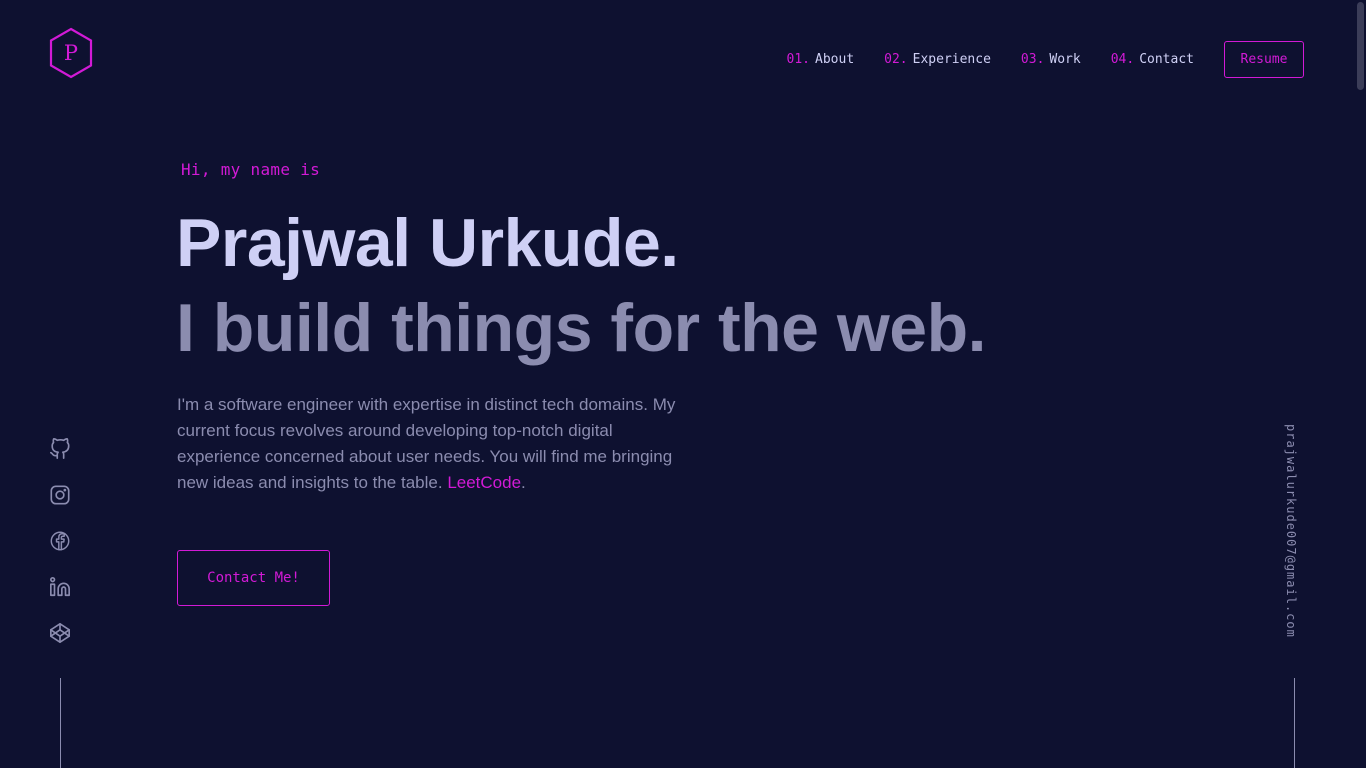 This screenshot has height=768, width=1366. I want to click on leetcode-link: LeetCode, so click(484, 482).